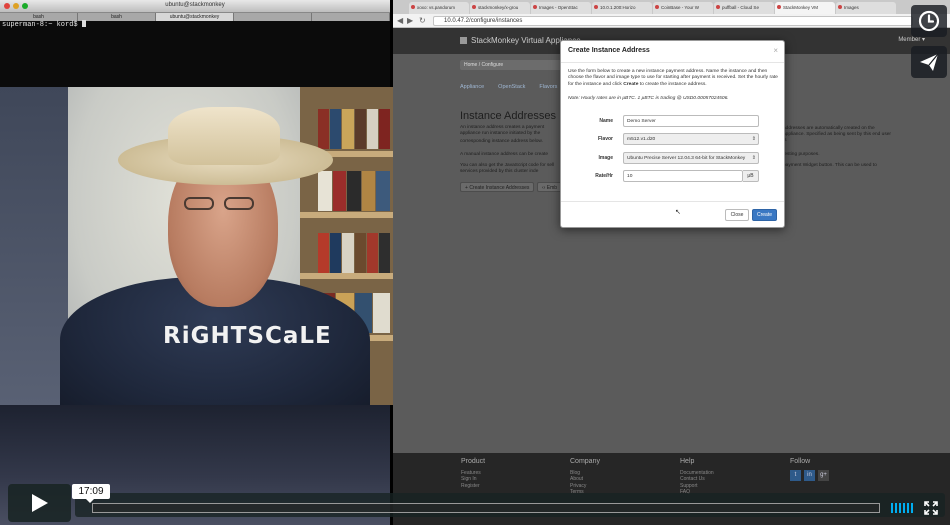 Image resolution: width=950 pixels, height=525 pixels. What do you see at coordinates (224, 136) in the screenshot?
I see `cowboy-hat-icon` at bounding box center [224, 136].